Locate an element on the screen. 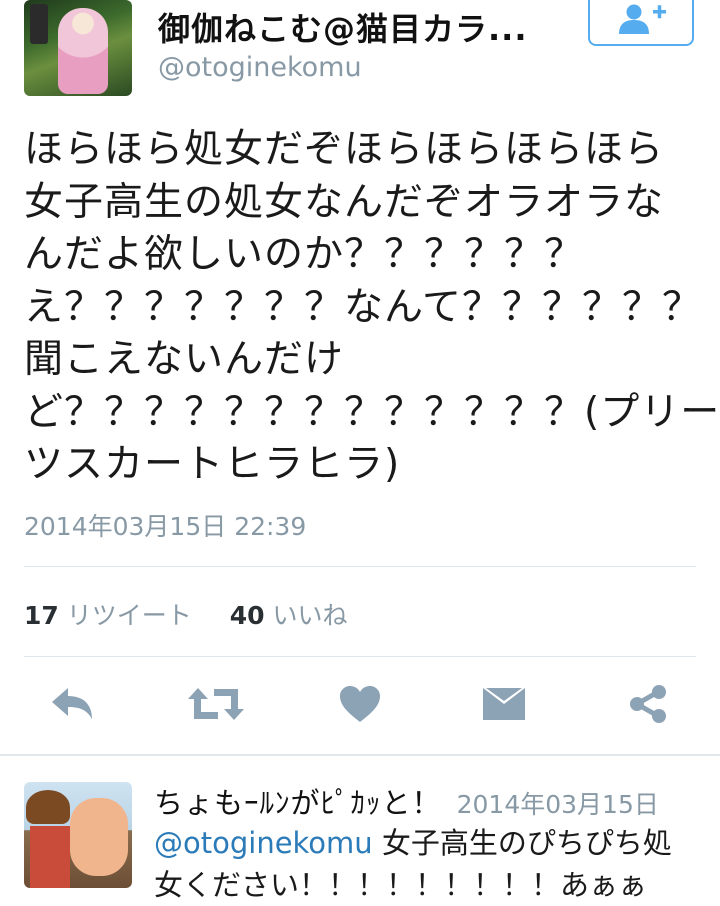 This screenshot has height=906, width=720. tweet-text-line: ツスカートヒラヒラ) is located at coordinates (212, 464).